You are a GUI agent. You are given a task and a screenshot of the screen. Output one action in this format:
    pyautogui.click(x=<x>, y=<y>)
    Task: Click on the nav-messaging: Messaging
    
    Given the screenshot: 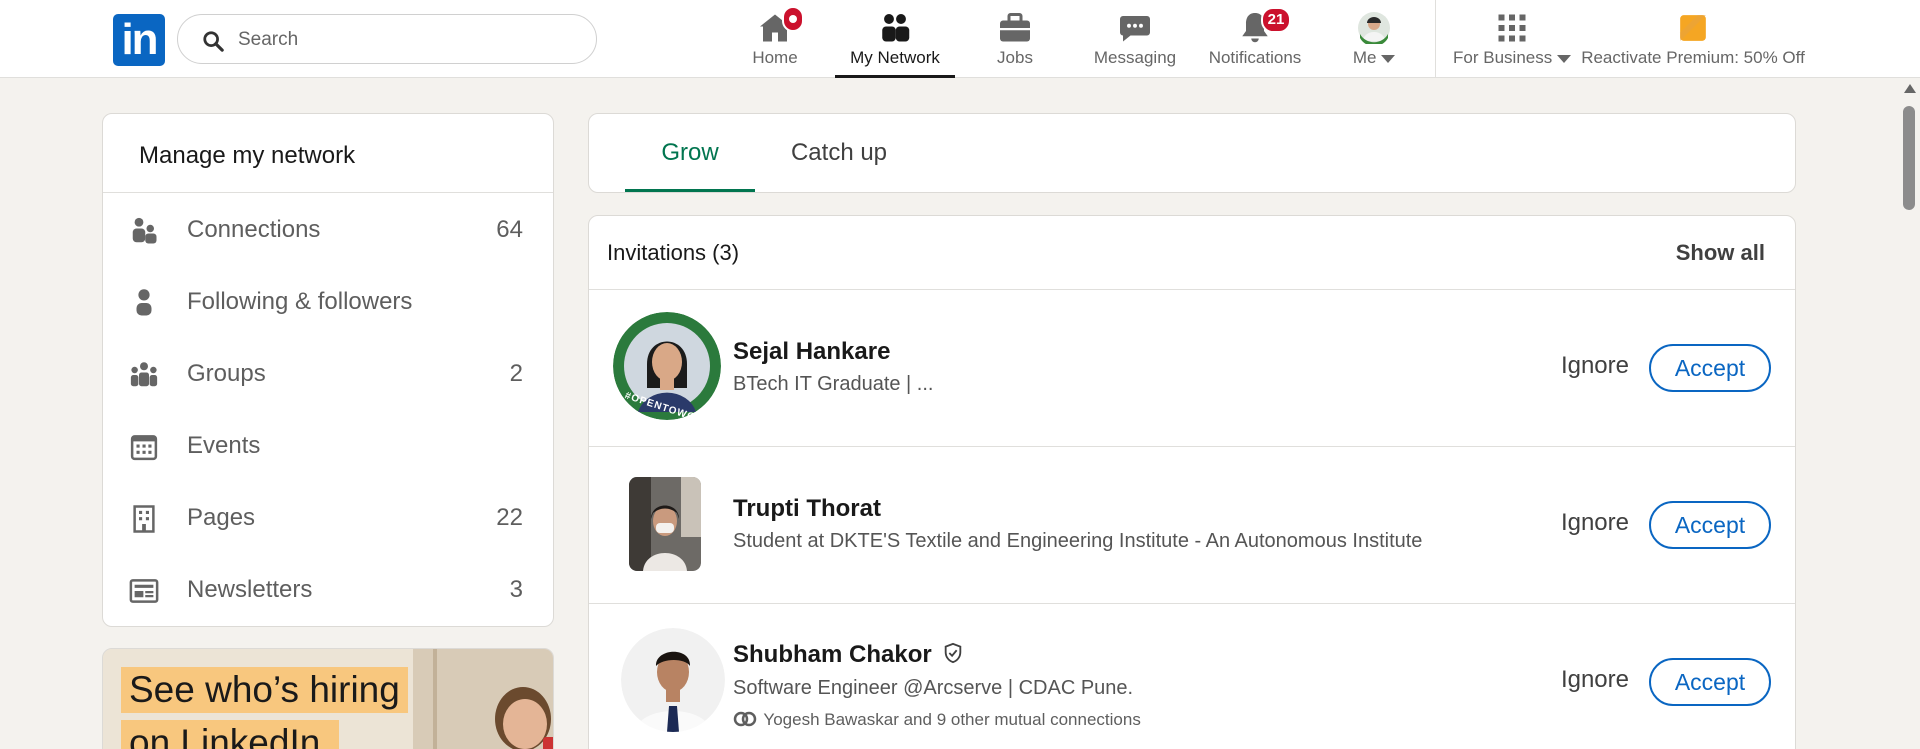 What is the action you would take?
    pyautogui.click(x=1135, y=39)
    